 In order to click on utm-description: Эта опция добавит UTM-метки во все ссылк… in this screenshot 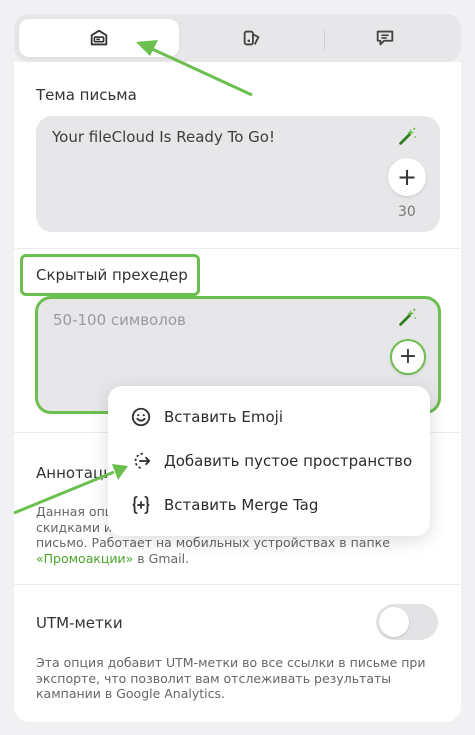, I will do `click(231, 678)`.